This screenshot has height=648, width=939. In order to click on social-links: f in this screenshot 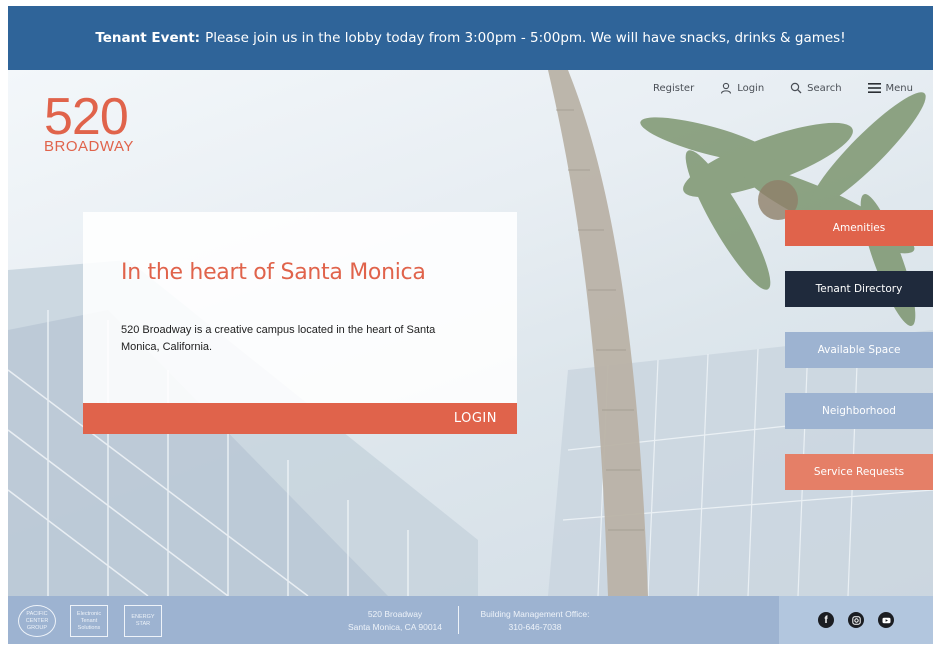, I will do `click(856, 620)`.